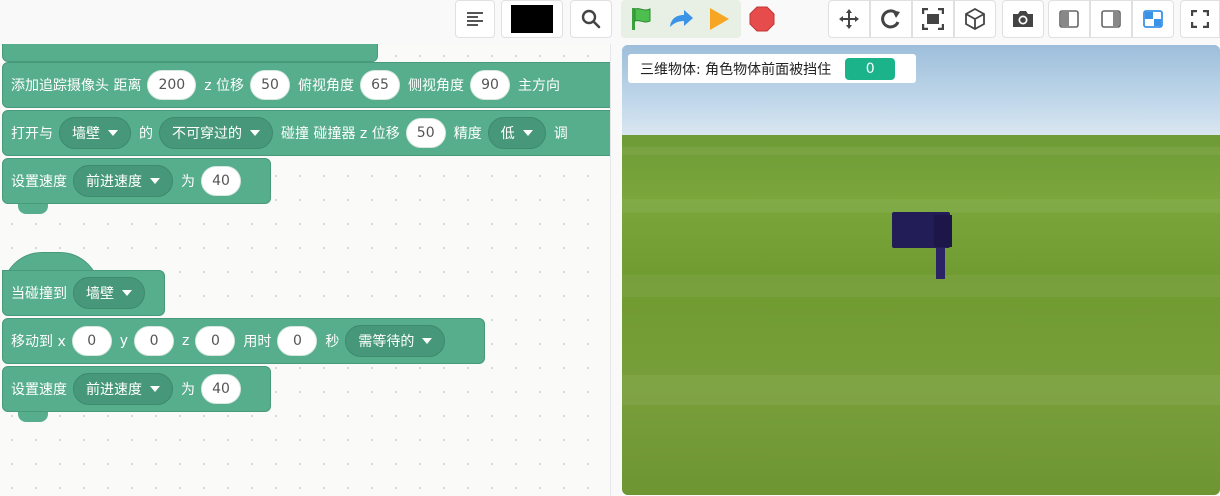 This screenshot has height=496, width=1220. What do you see at coordinates (172, 85) in the screenshot?
I see `distance-input: 200` at bounding box center [172, 85].